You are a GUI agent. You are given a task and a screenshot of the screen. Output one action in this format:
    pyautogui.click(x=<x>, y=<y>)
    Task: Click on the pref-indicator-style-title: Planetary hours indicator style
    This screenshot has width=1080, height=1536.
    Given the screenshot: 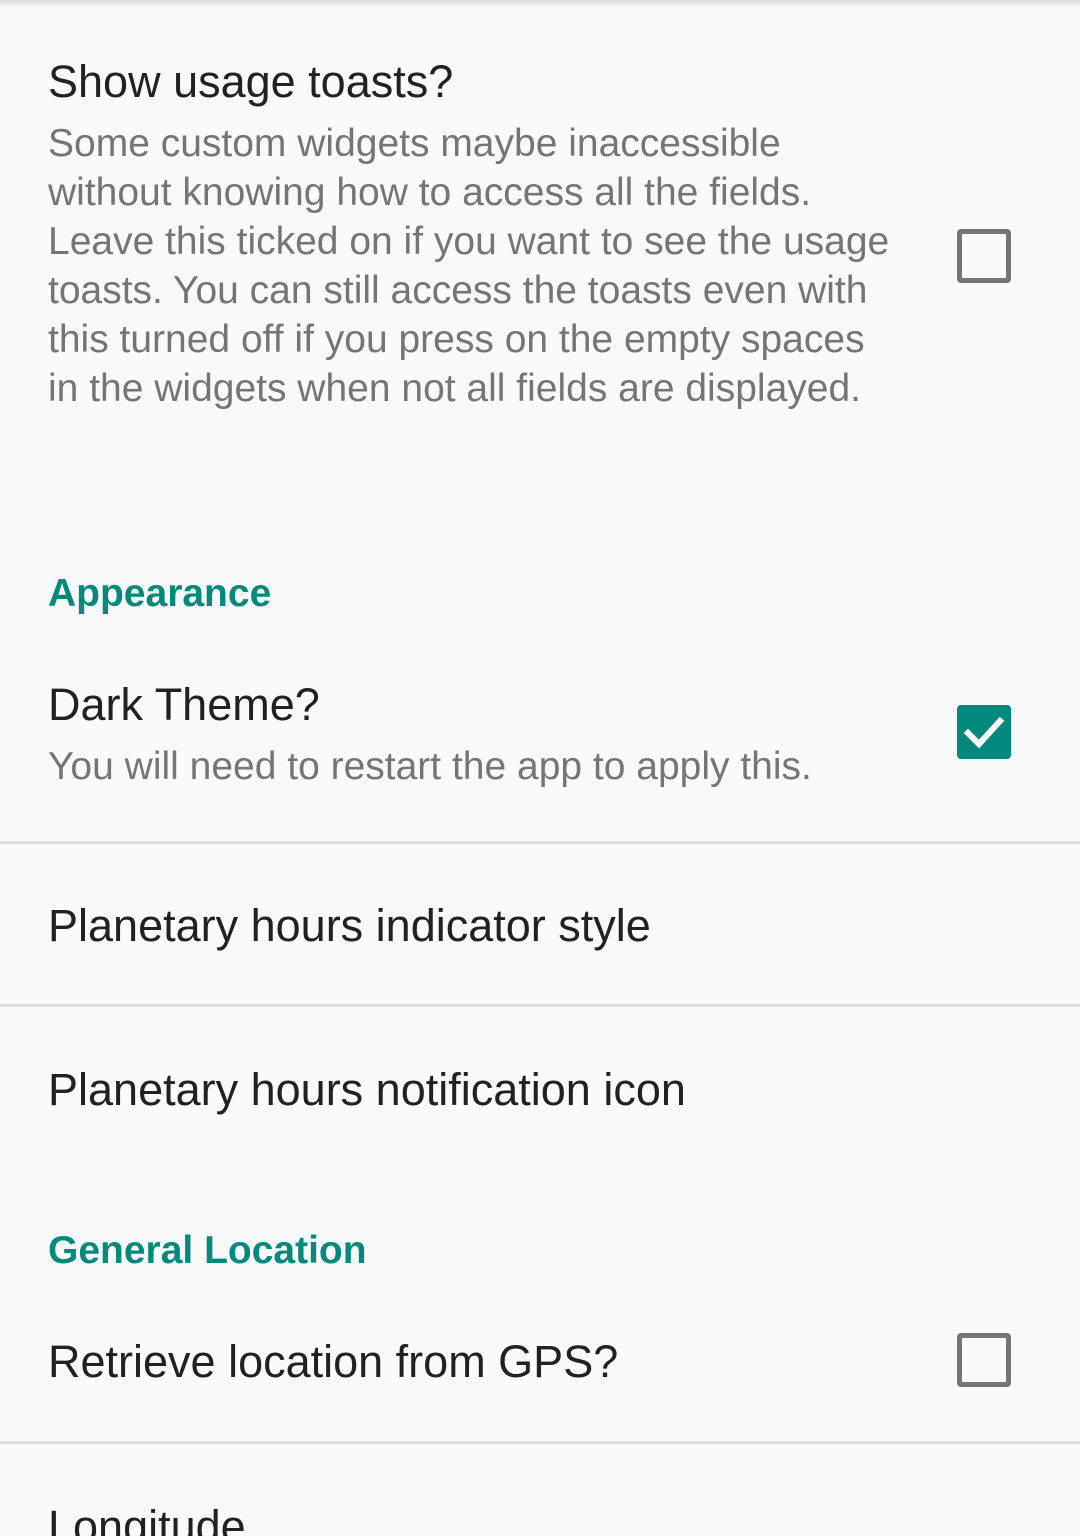 What is the action you would take?
    pyautogui.click(x=349, y=925)
    